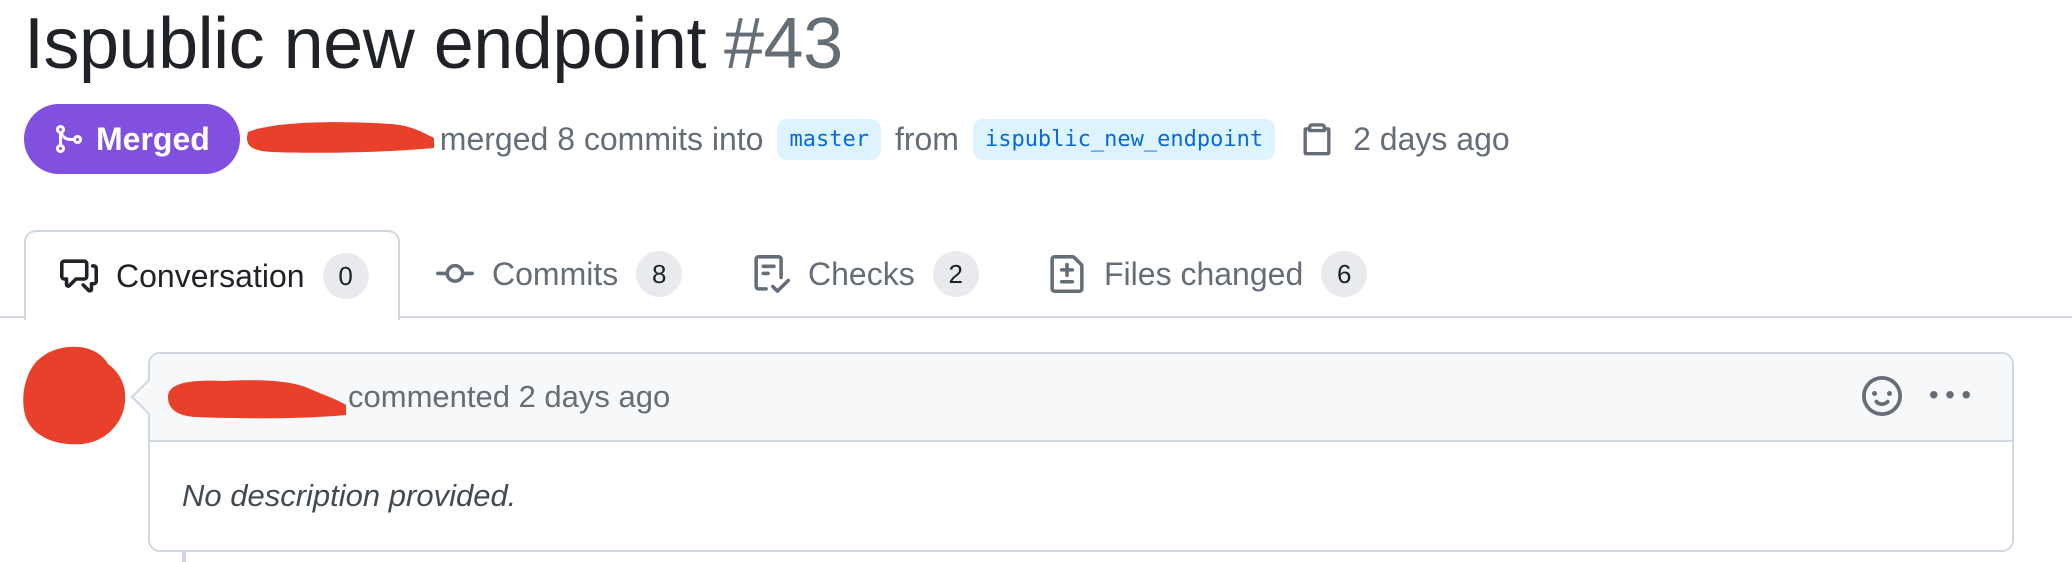 This screenshot has height=562, width=2072. I want to click on pr-title-text: Ispublic new endpoint, so click(365, 44).